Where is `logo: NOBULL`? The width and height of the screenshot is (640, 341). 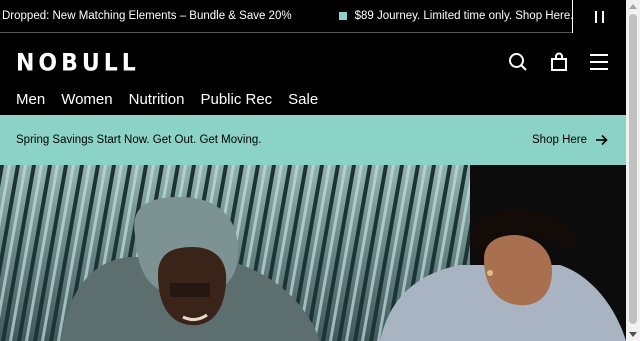 logo: NOBULL is located at coordinates (78, 64).